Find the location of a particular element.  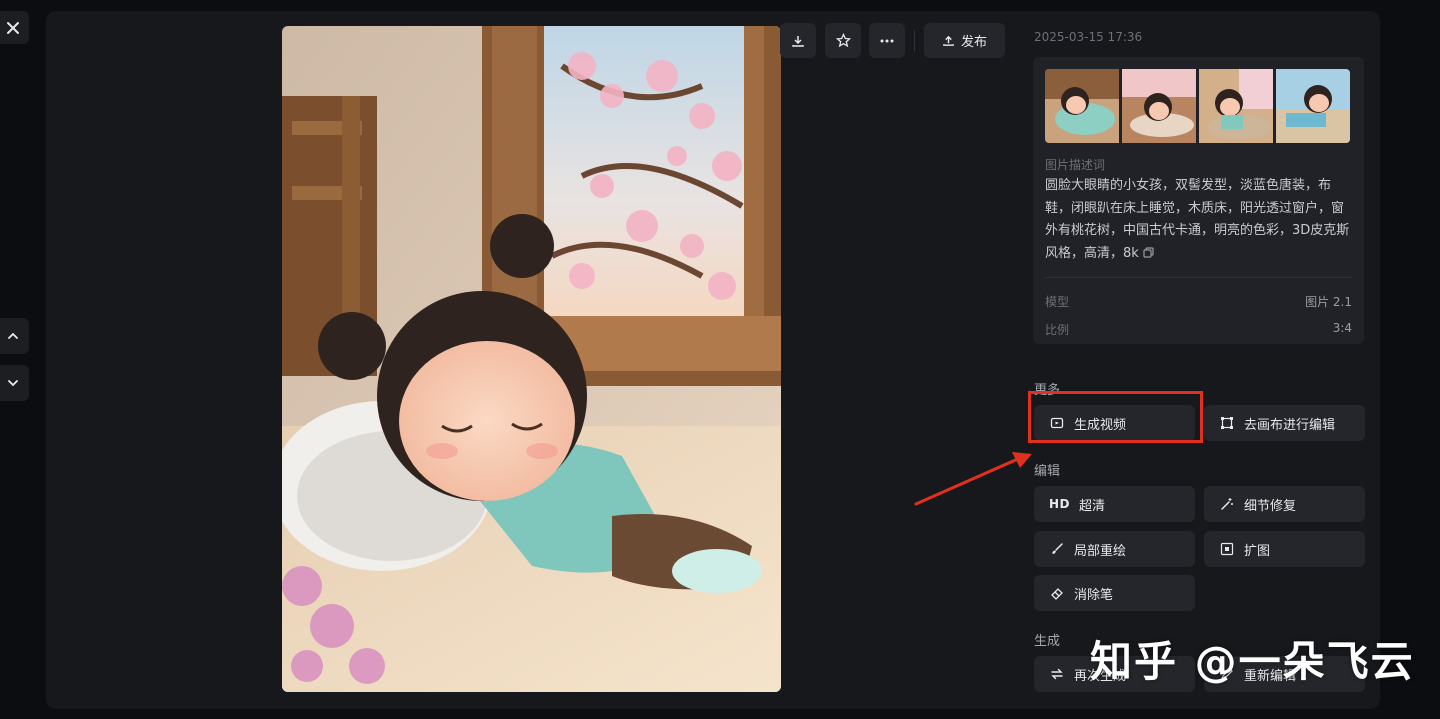

brush-icon is located at coordinates (1057, 549).